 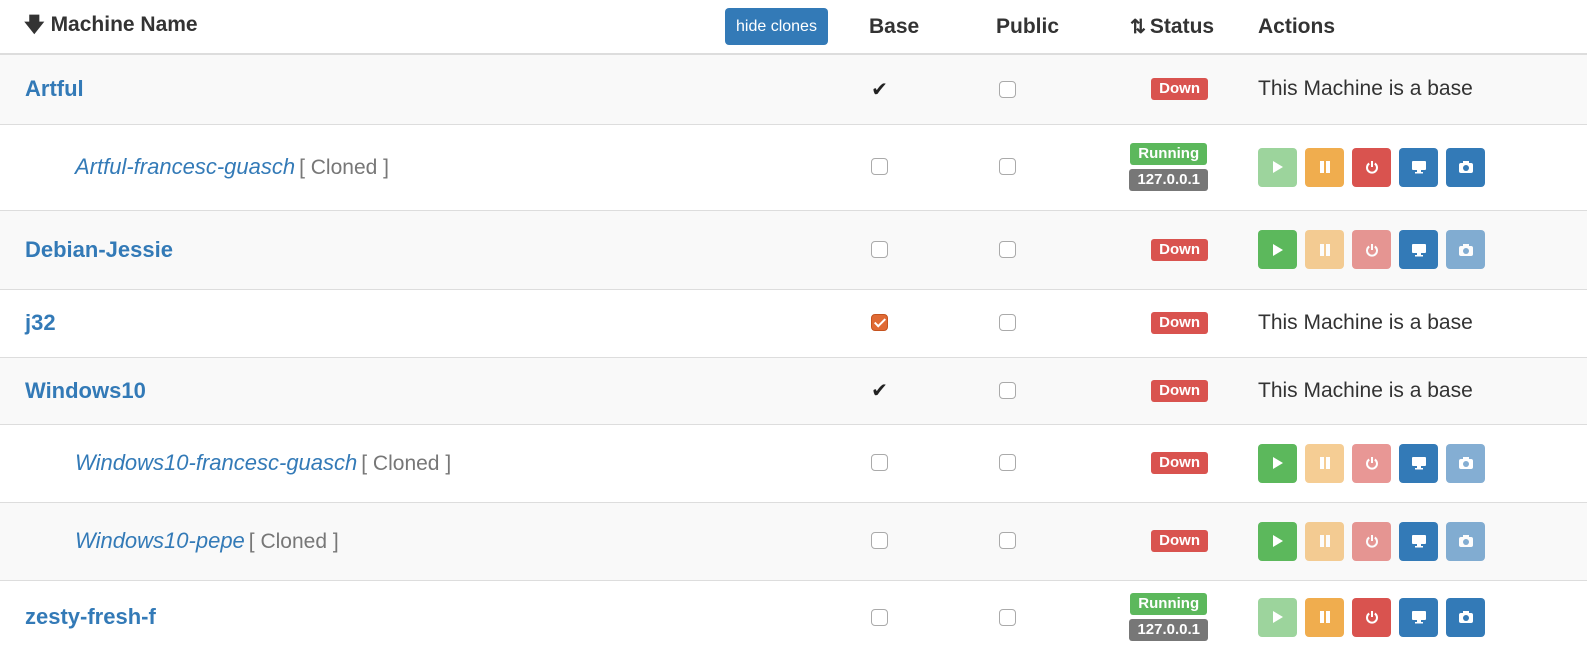 What do you see at coordinates (434, 166) in the screenshot?
I see `machine-name-cell: Artful-francesc-guasch[ Cloned ]` at bounding box center [434, 166].